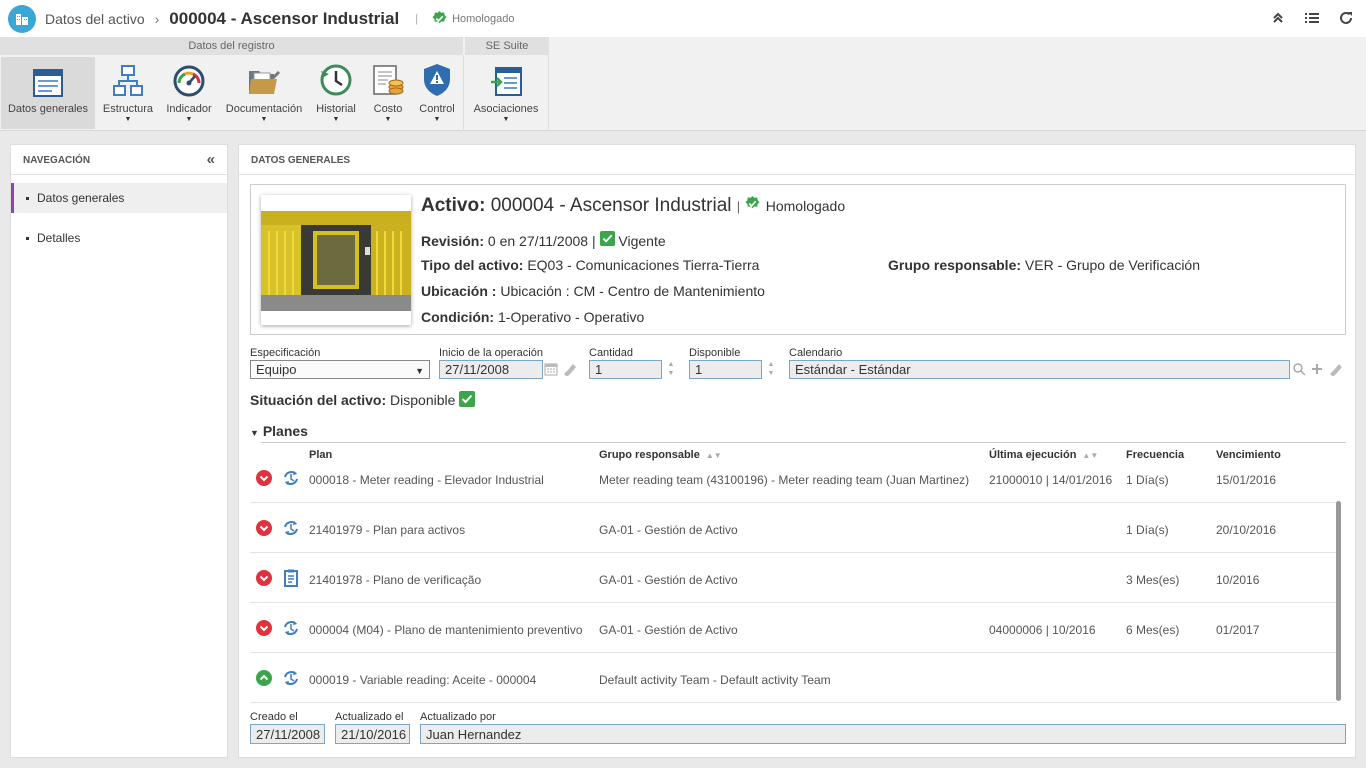 The height and width of the screenshot is (768, 1366). I want to click on planes-title: Planes, so click(285, 431).